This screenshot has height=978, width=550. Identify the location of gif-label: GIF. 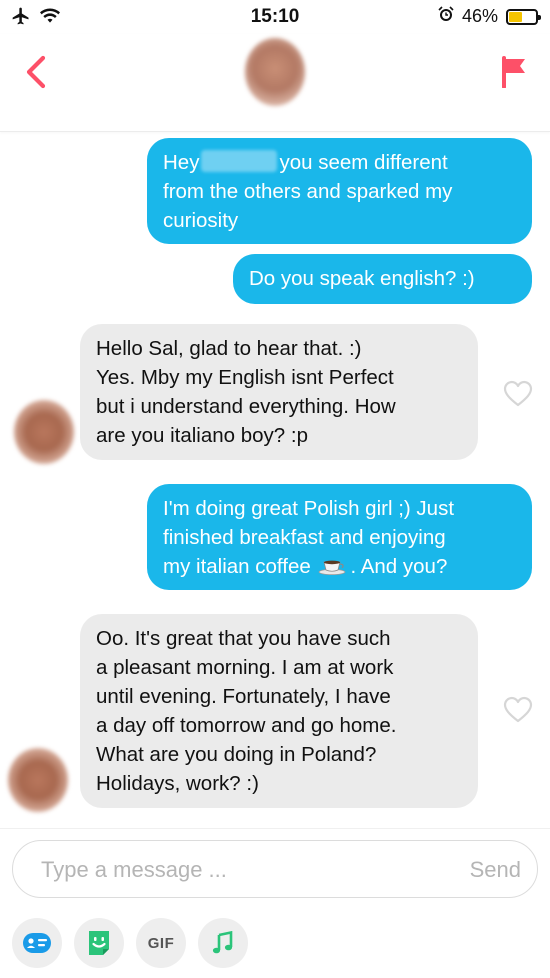
(161, 943).